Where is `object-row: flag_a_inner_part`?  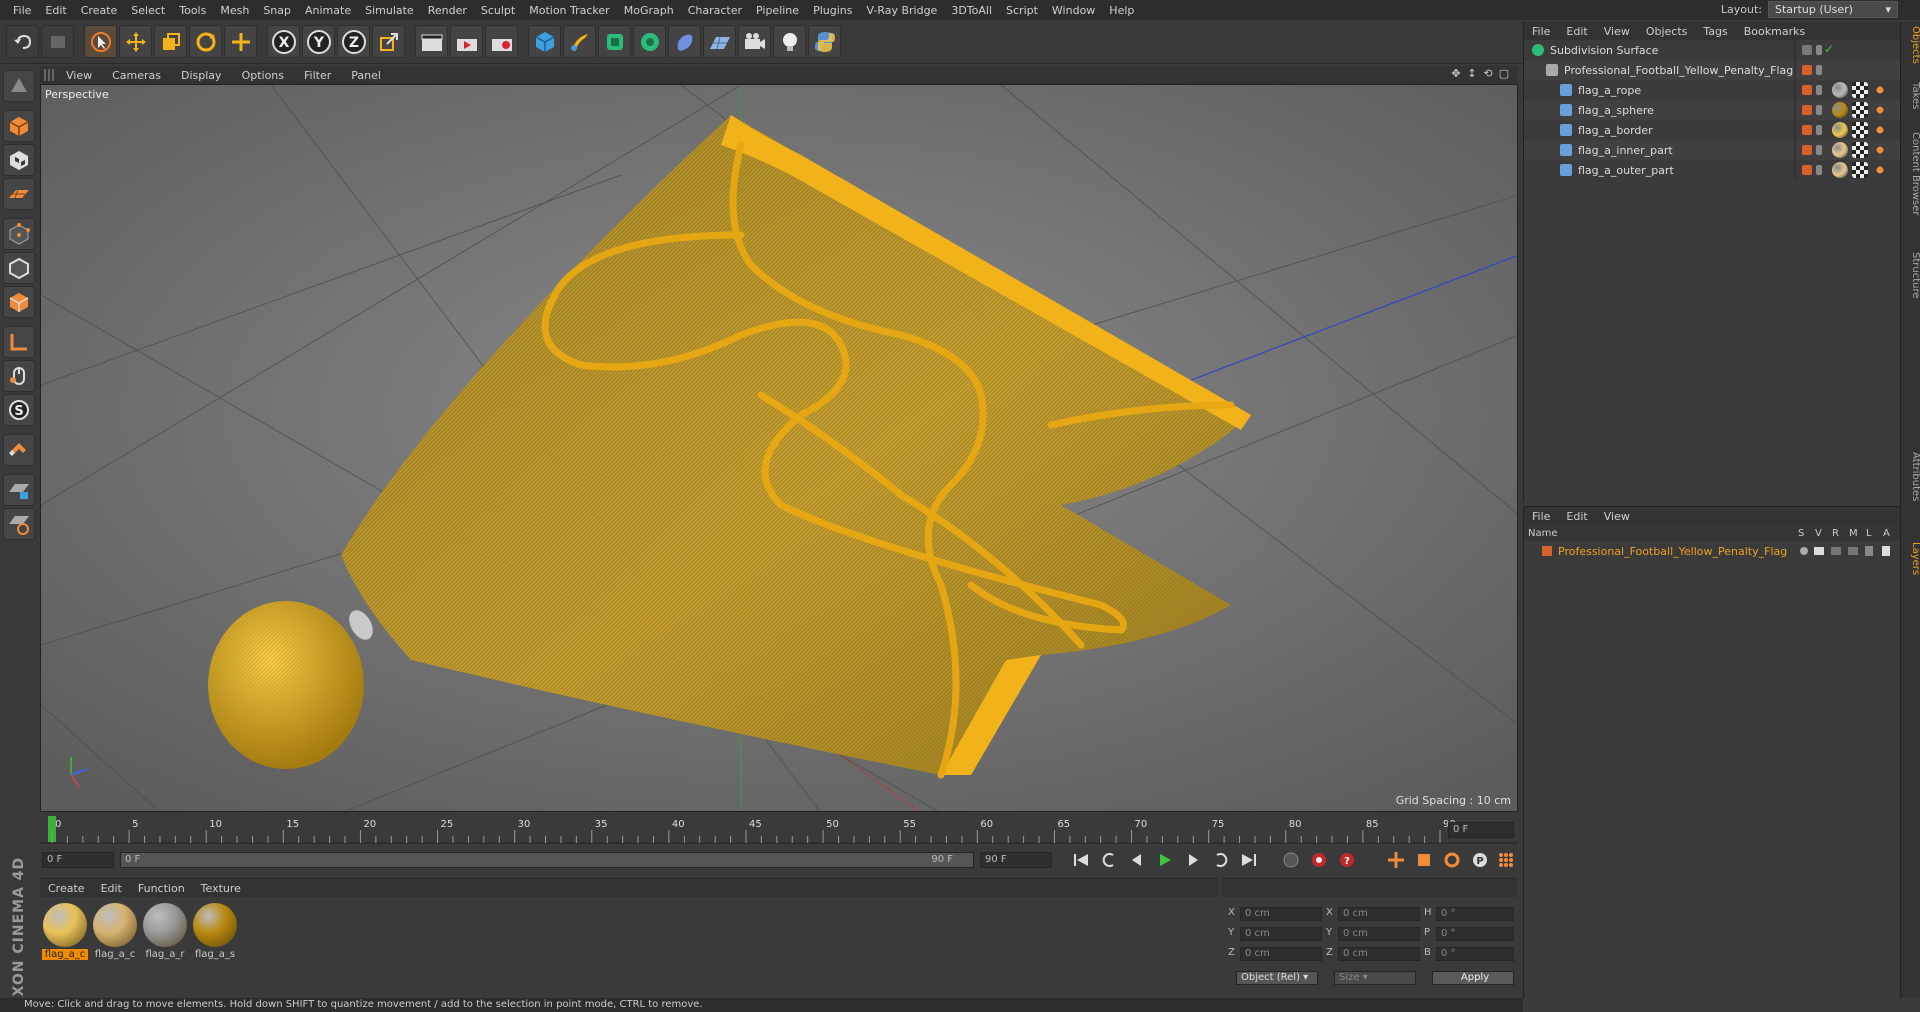 object-row: flag_a_inner_part is located at coordinates (1712, 150).